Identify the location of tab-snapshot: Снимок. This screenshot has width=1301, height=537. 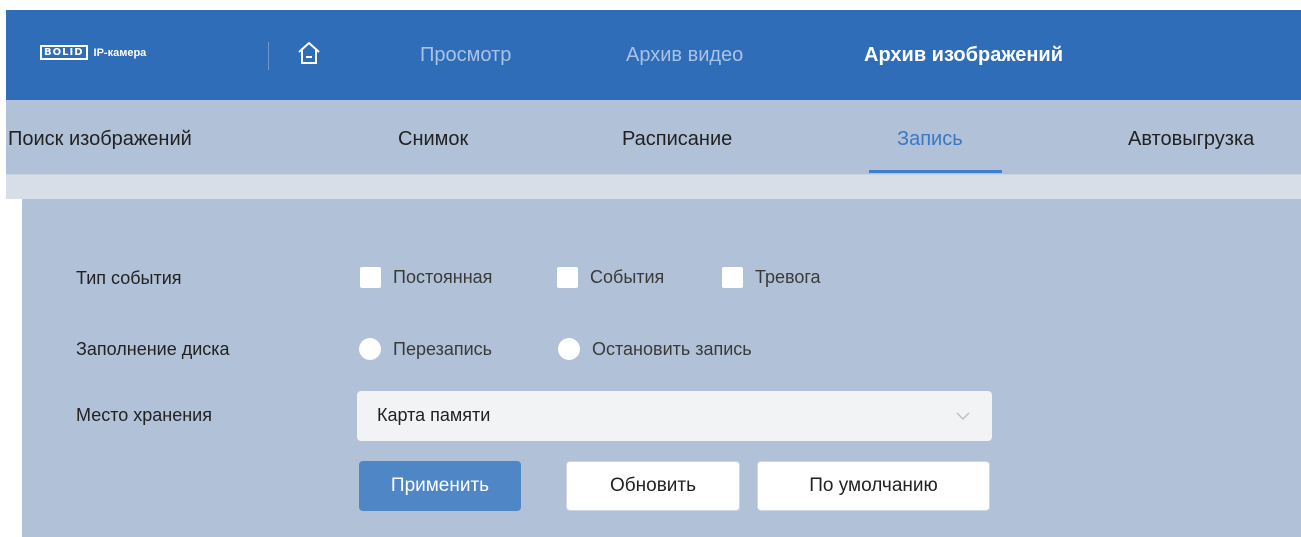
(433, 139).